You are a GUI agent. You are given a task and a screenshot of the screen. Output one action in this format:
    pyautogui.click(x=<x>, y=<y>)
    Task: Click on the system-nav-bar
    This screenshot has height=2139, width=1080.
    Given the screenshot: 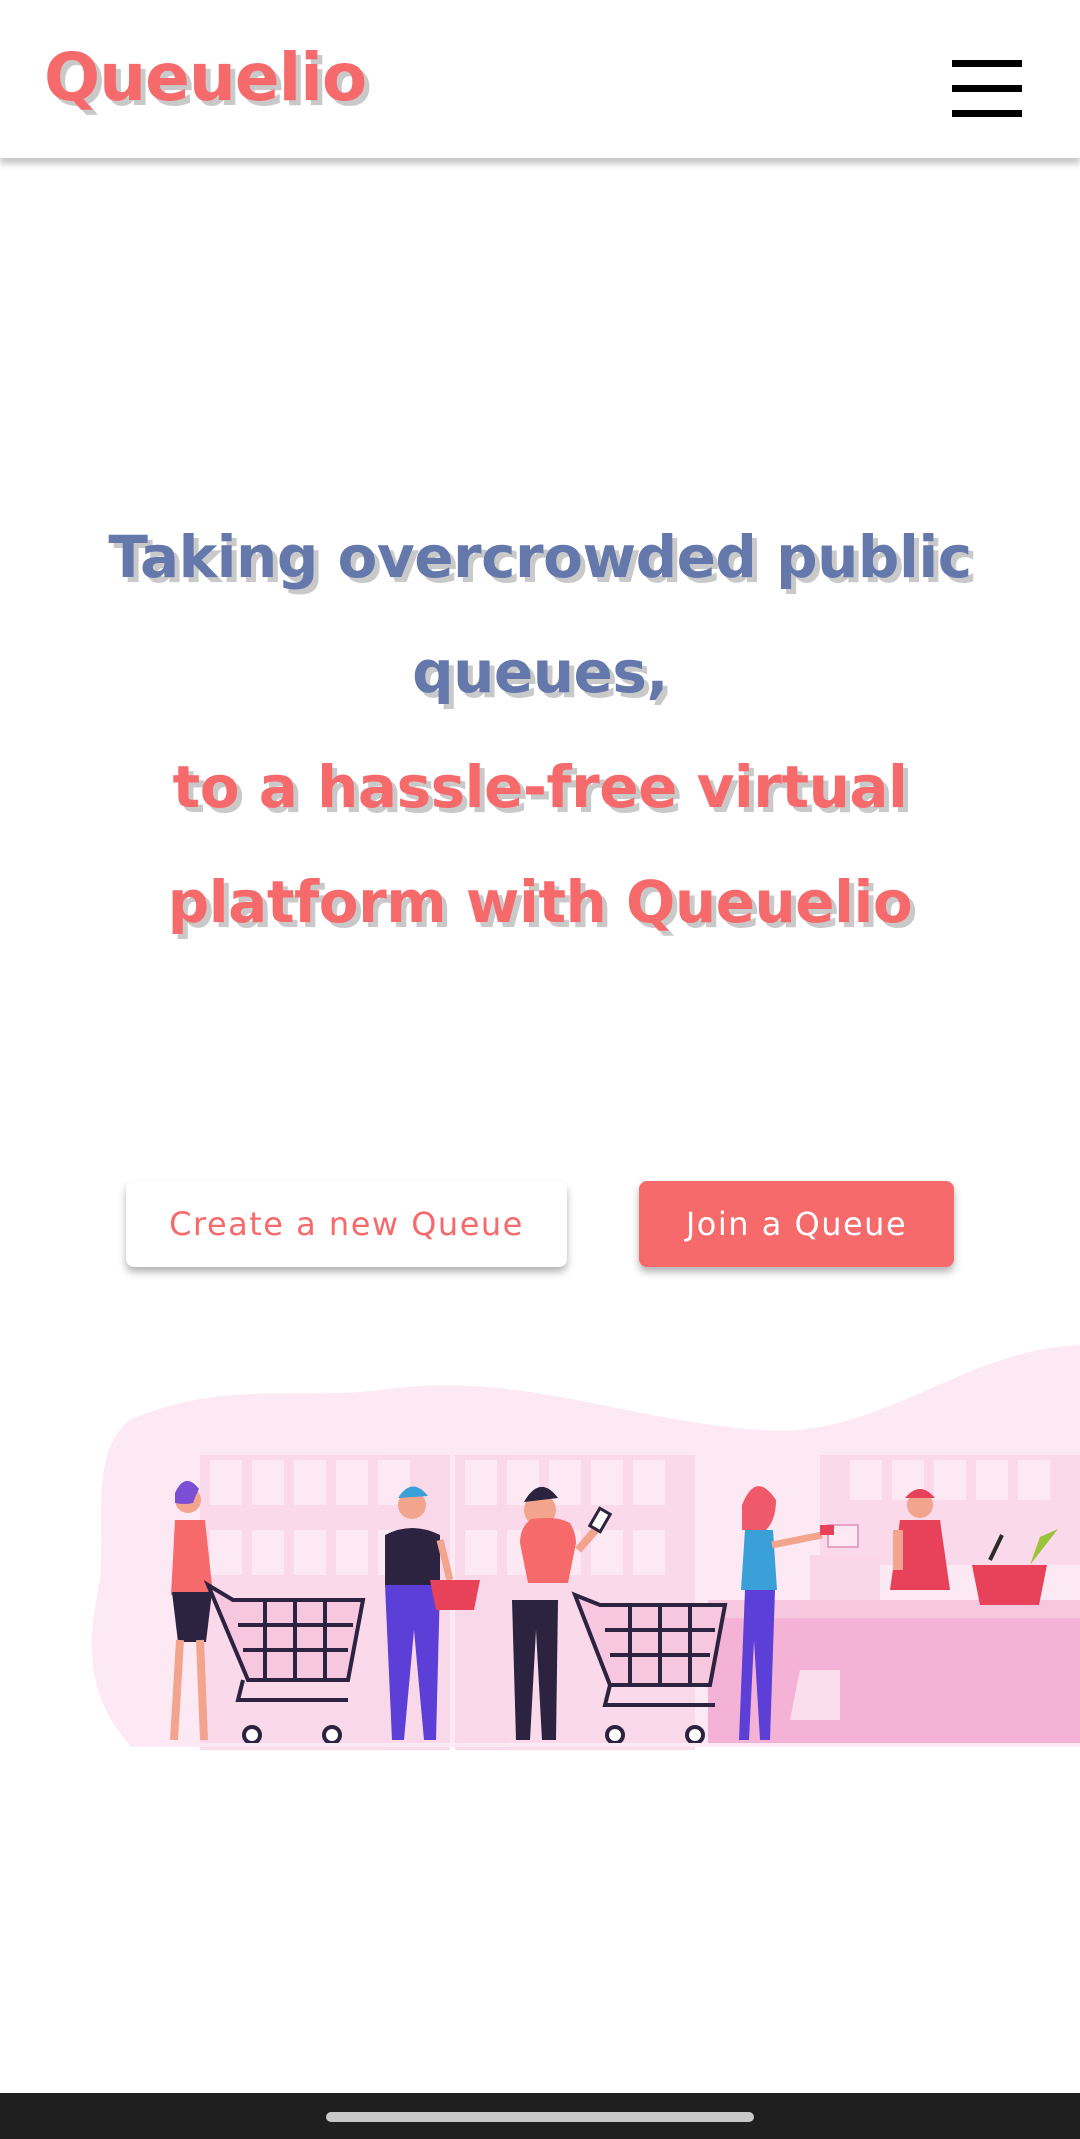 What is the action you would take?
    pyautogui.click(x=540, y=2116)
    